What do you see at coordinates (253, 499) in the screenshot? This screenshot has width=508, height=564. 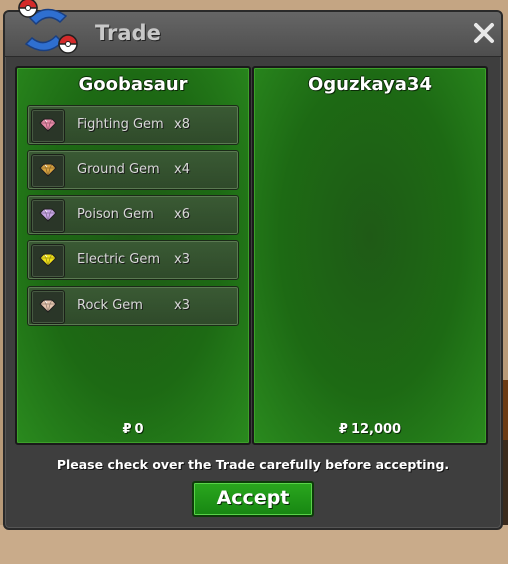 I see `accept-button: Accept` at bounding box center [253, 499].